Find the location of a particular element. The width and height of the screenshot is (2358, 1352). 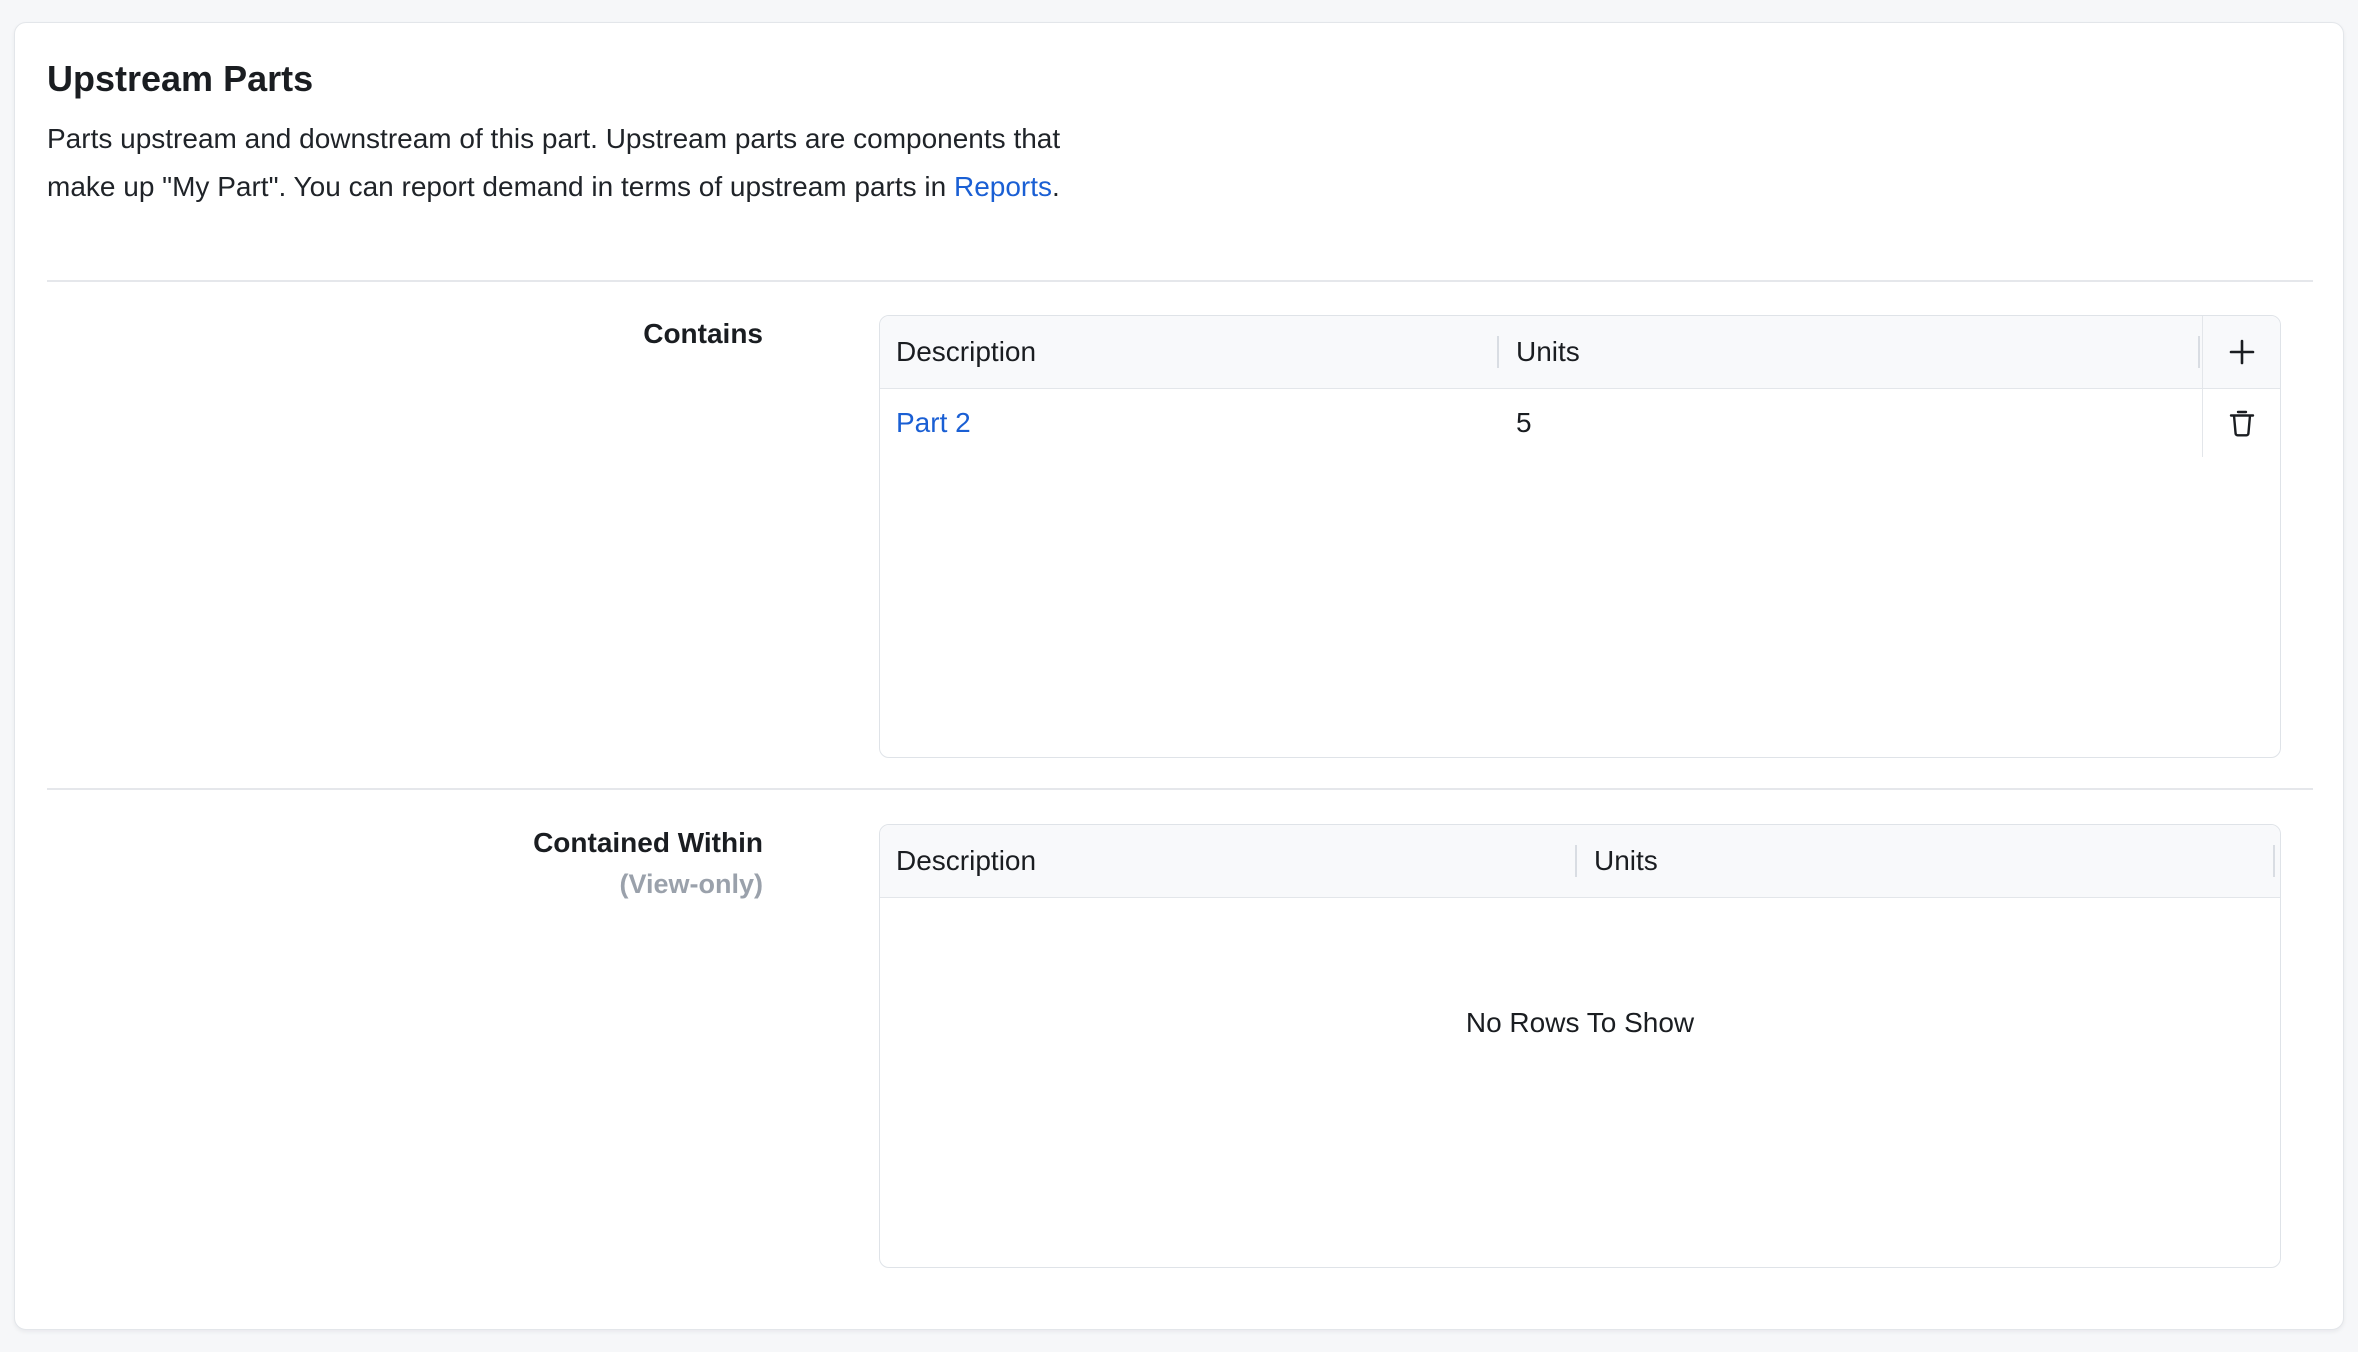

trash-icon is located at coordinates (2242, 423).